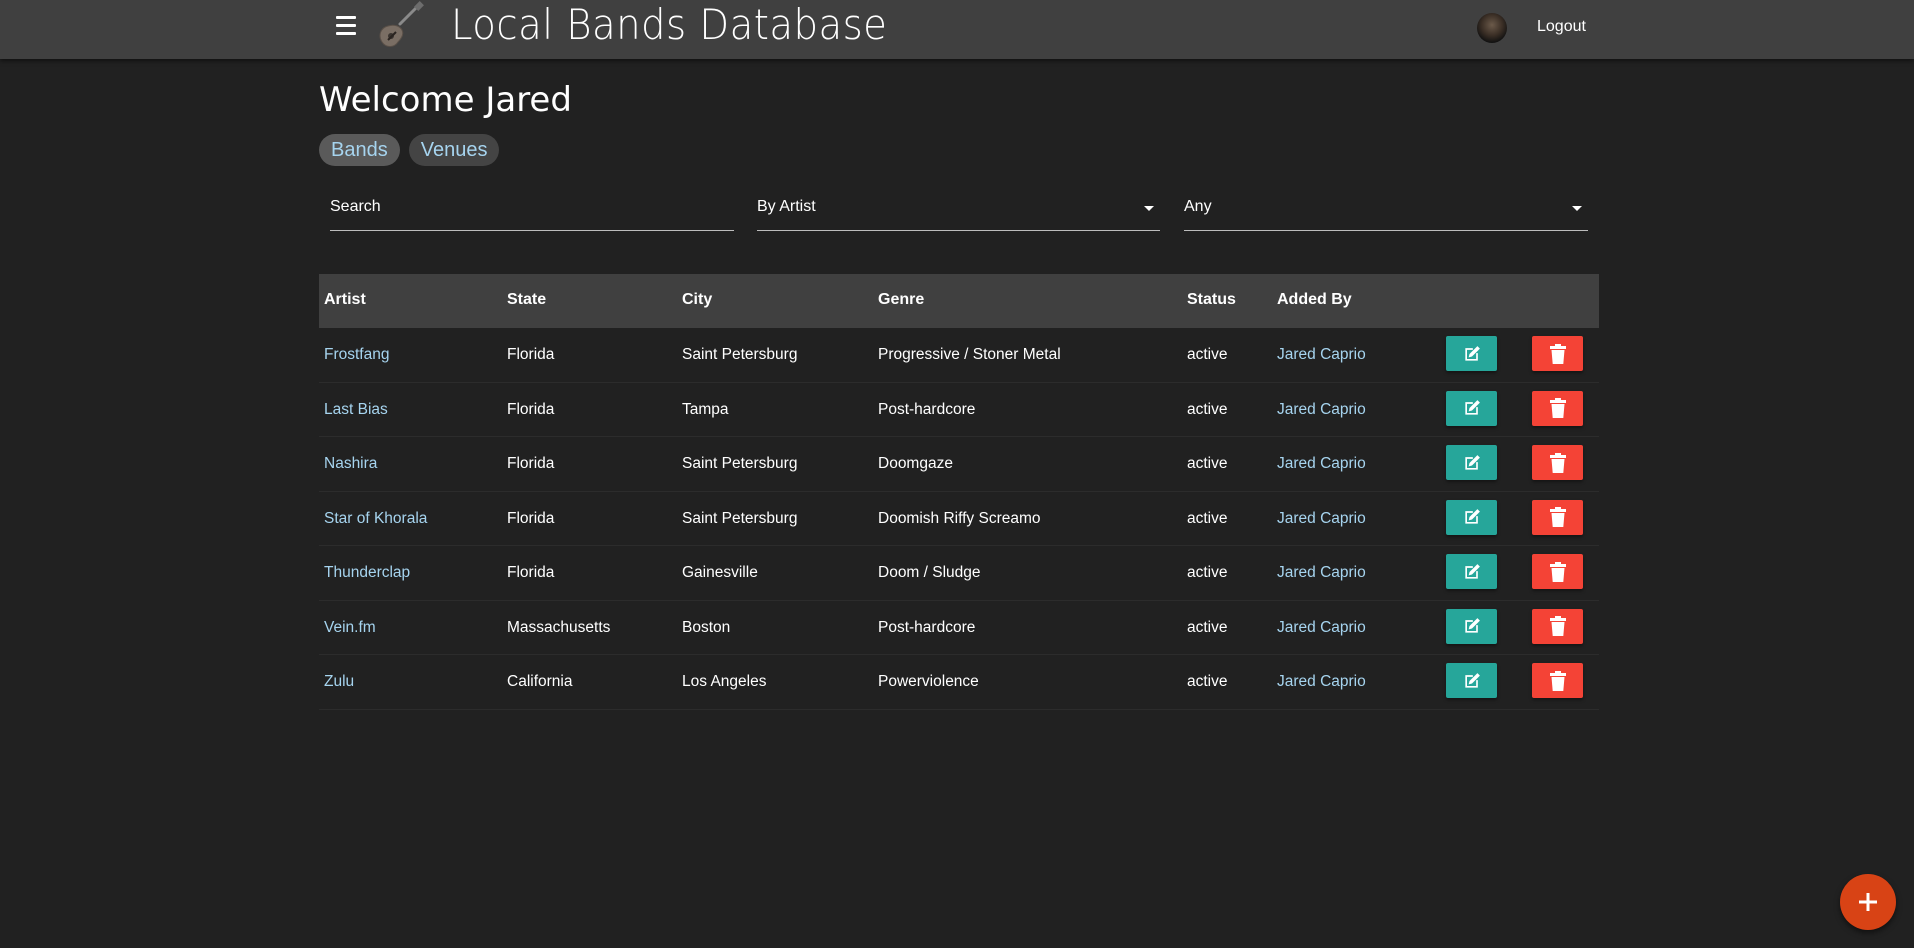 This screenshot has height=948, width=1914. I want to click on add-band-button, so click(1868, 902).